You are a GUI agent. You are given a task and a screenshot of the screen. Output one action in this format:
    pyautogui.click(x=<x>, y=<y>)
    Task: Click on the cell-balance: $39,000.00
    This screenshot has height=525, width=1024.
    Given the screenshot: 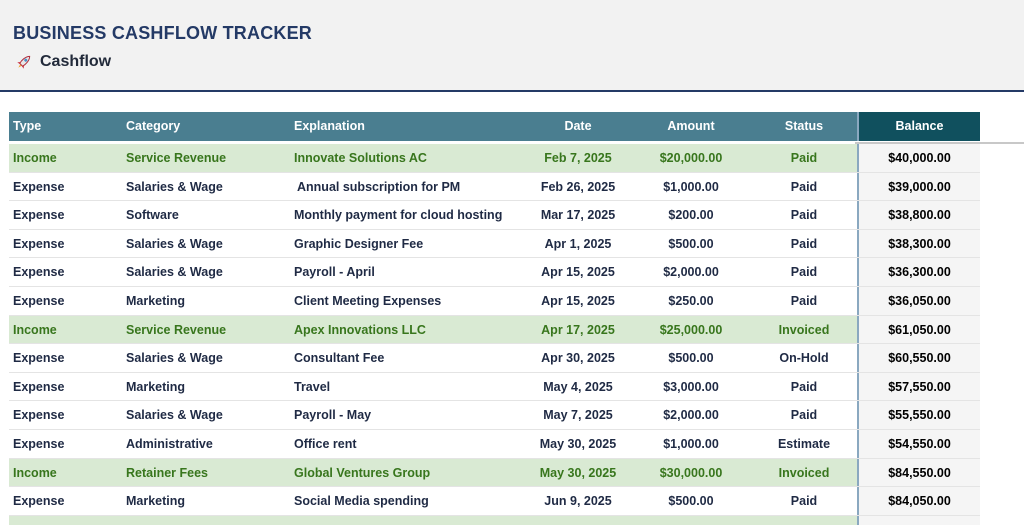 What is the action you would take?
    pyautogui.click(x=918, y=186)
    